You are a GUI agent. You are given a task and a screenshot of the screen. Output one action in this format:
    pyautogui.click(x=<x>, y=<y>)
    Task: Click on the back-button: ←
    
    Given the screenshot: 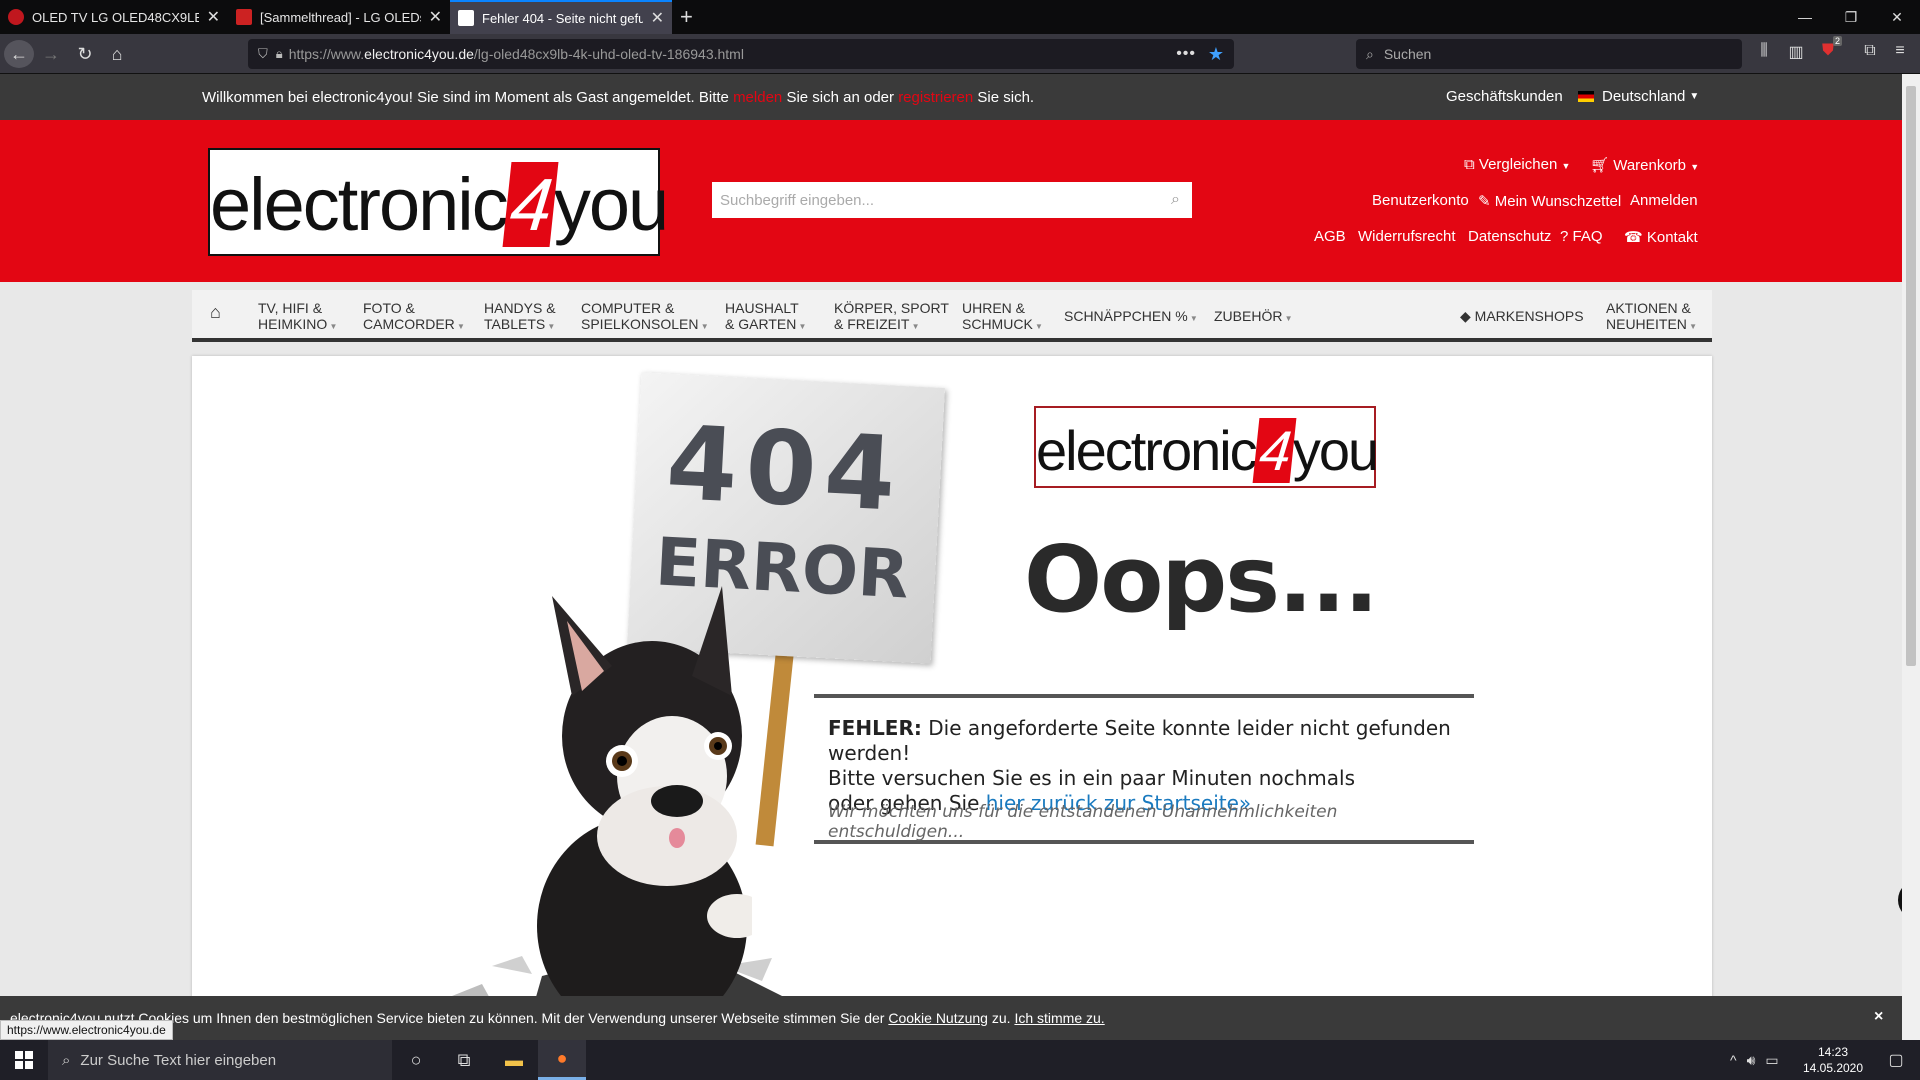 What is the action you would take?
    pyautogui.click(x=19, y=54)
    